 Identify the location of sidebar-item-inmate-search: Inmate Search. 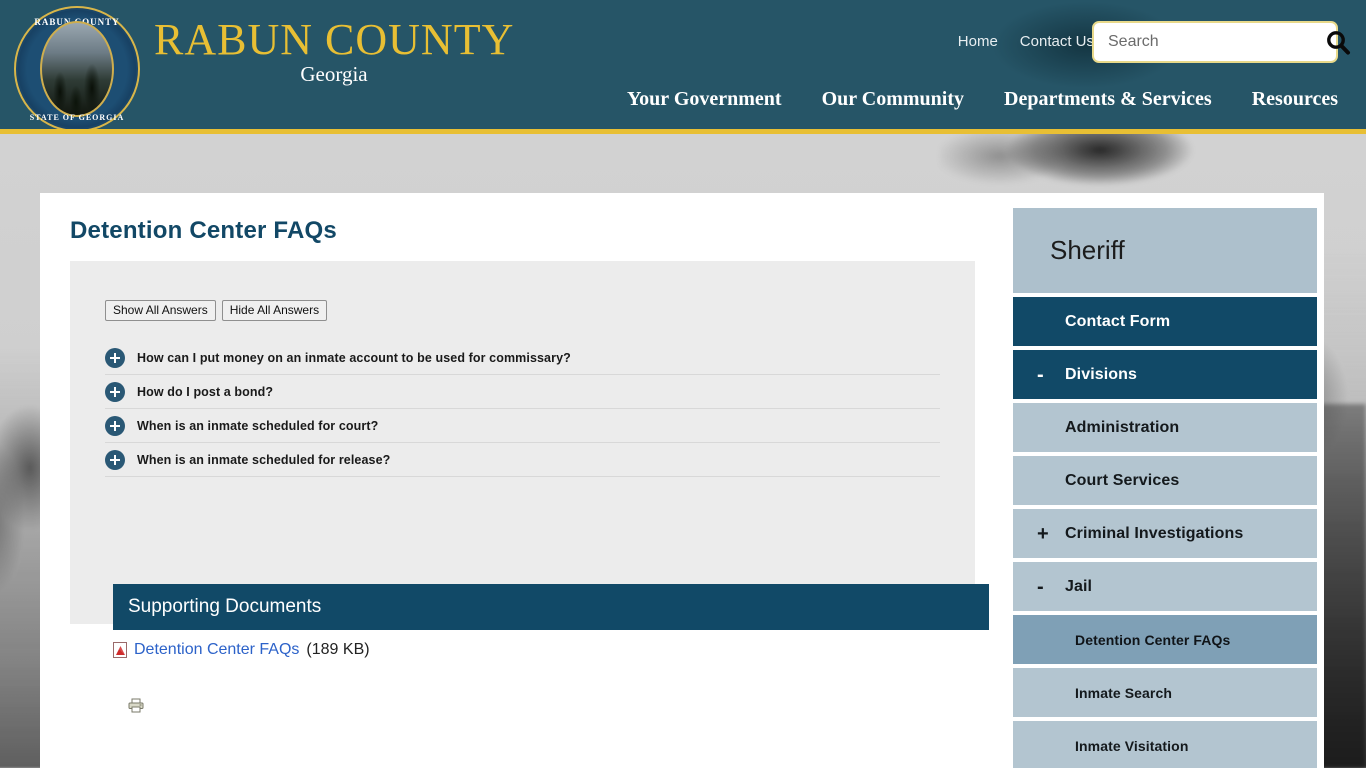
(1165, 692).